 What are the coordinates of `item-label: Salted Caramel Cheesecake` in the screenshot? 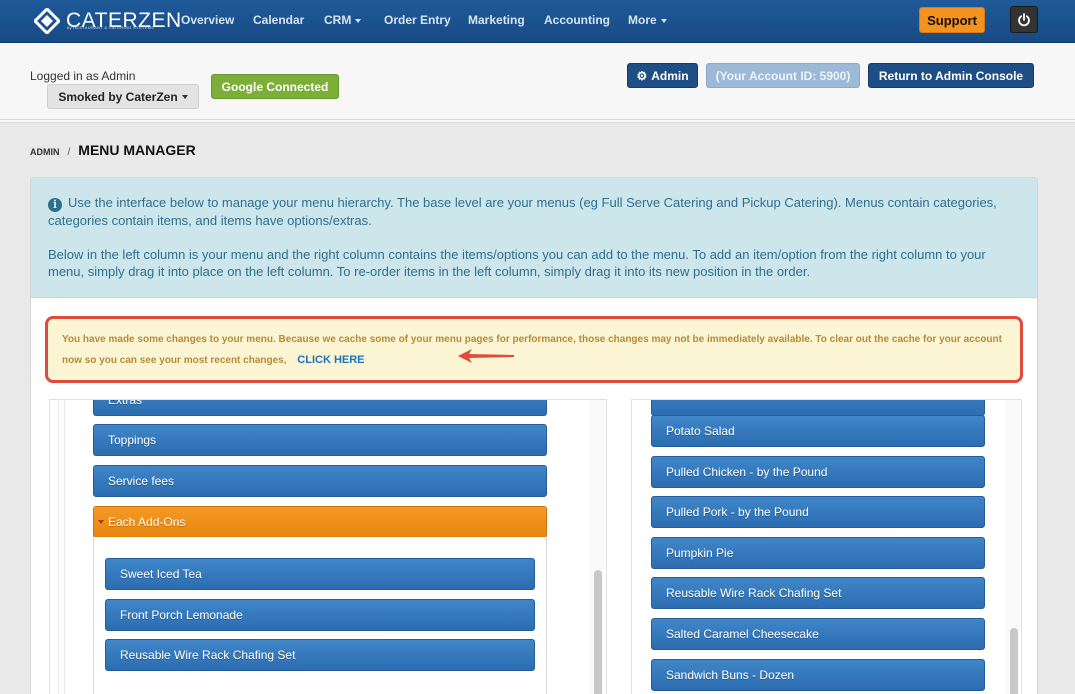 It's located at (742, 634).